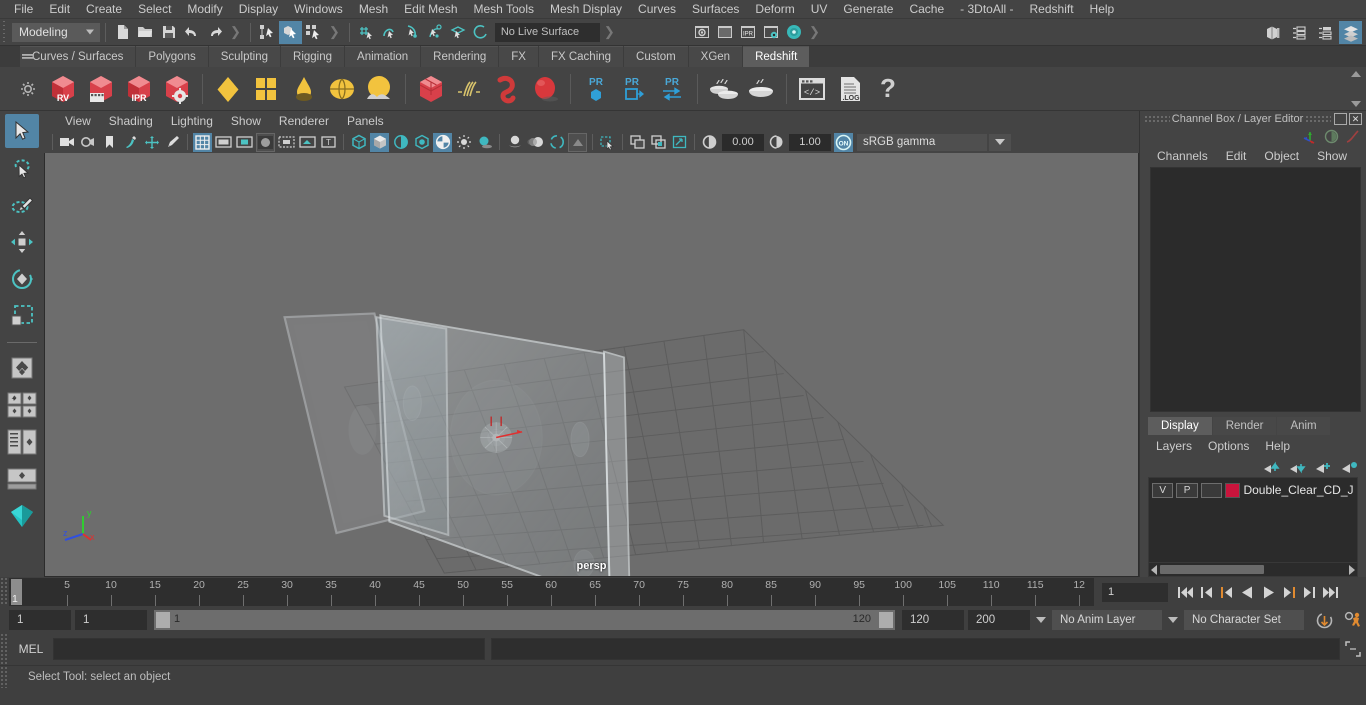 This screenshot has width=1366, height=705. Describe the element at coordinates (78, 56) in the screenshot. I see `shelf-tab-curves-surfaces: Curves / Surfaces` at that location.